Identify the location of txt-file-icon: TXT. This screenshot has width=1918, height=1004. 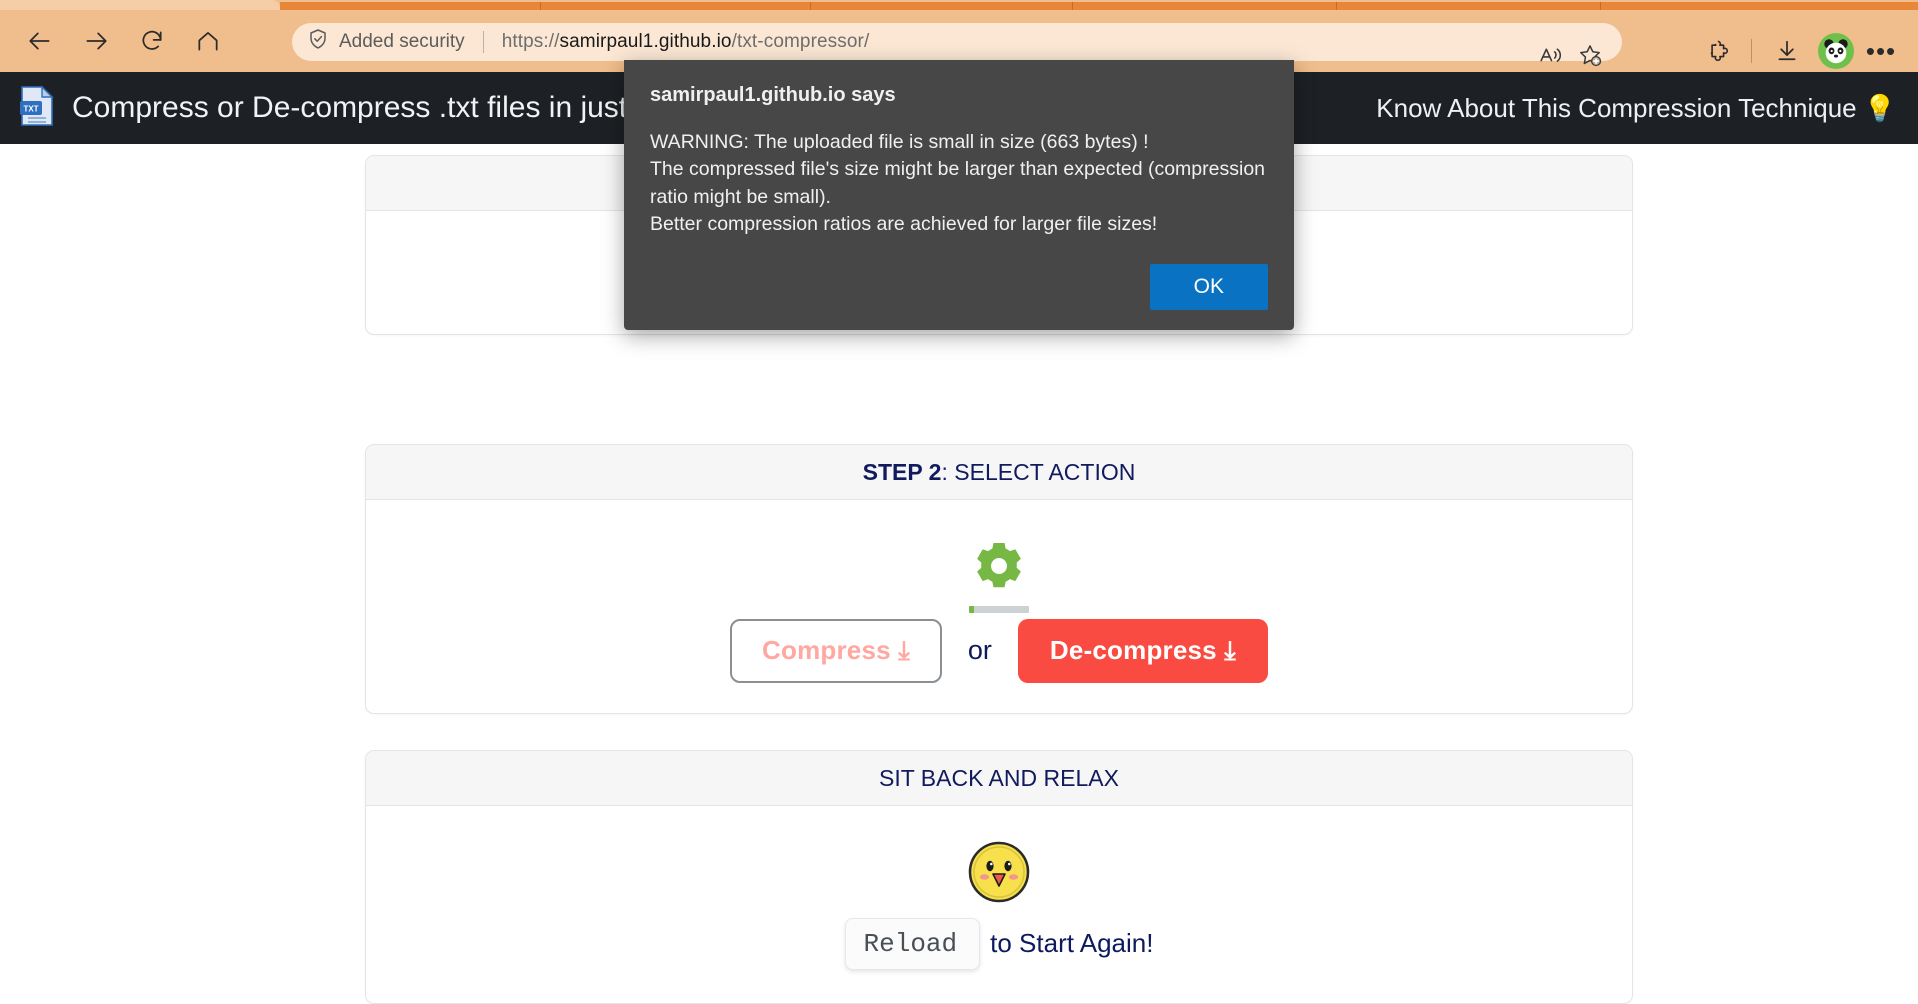
(37, 108).